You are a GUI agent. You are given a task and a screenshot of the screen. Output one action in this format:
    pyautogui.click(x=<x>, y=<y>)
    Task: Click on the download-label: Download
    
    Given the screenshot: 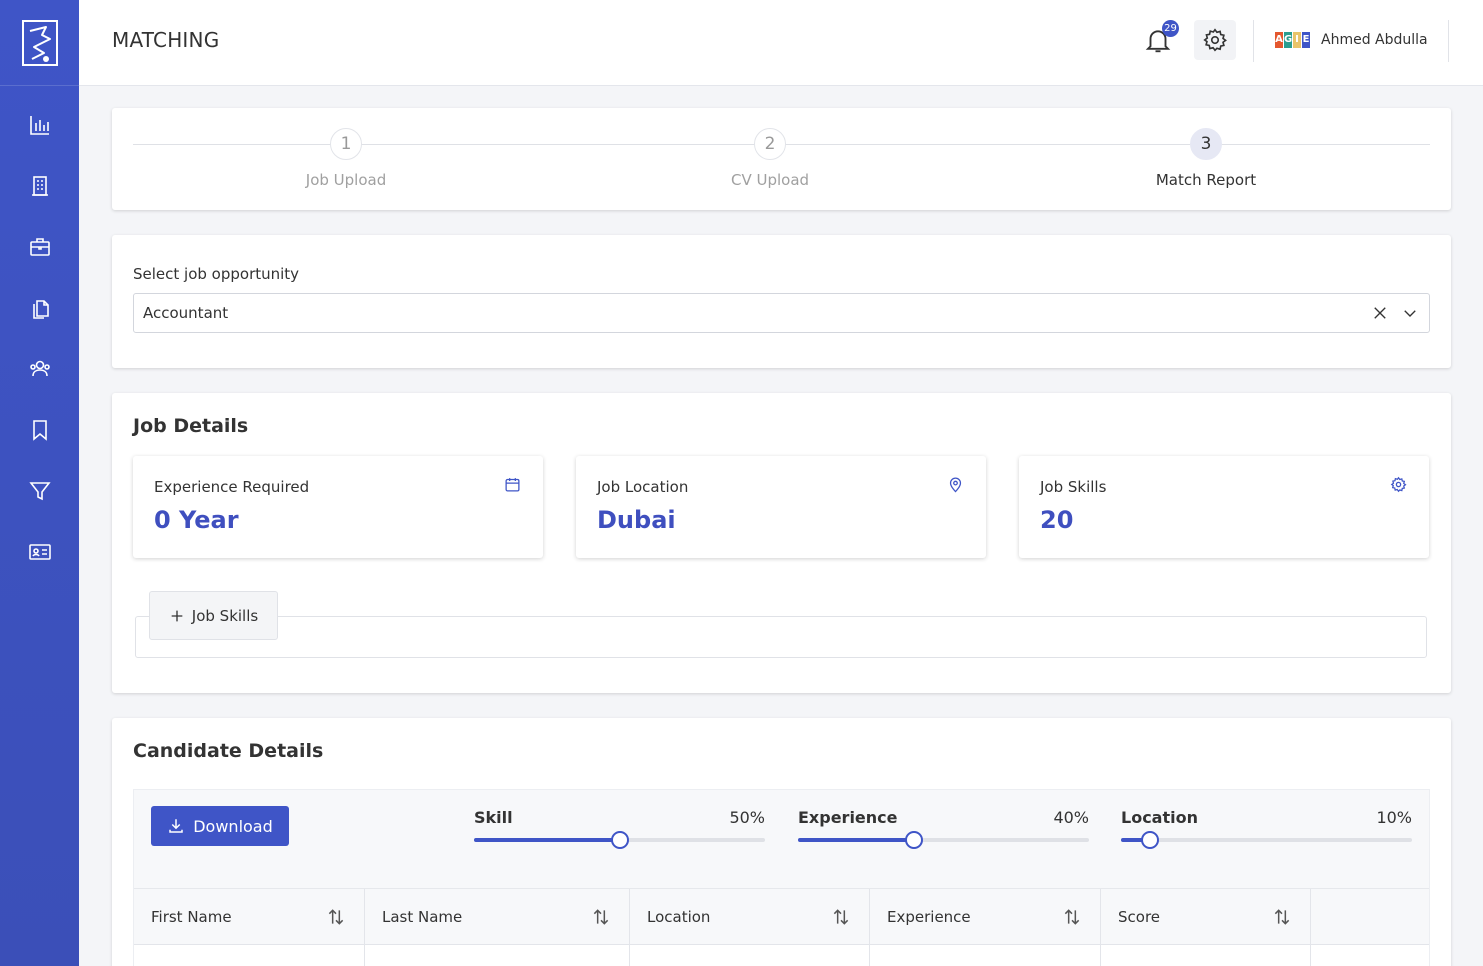 What is the action you would take?
    pyautogui.click(x=233, y=826)
    